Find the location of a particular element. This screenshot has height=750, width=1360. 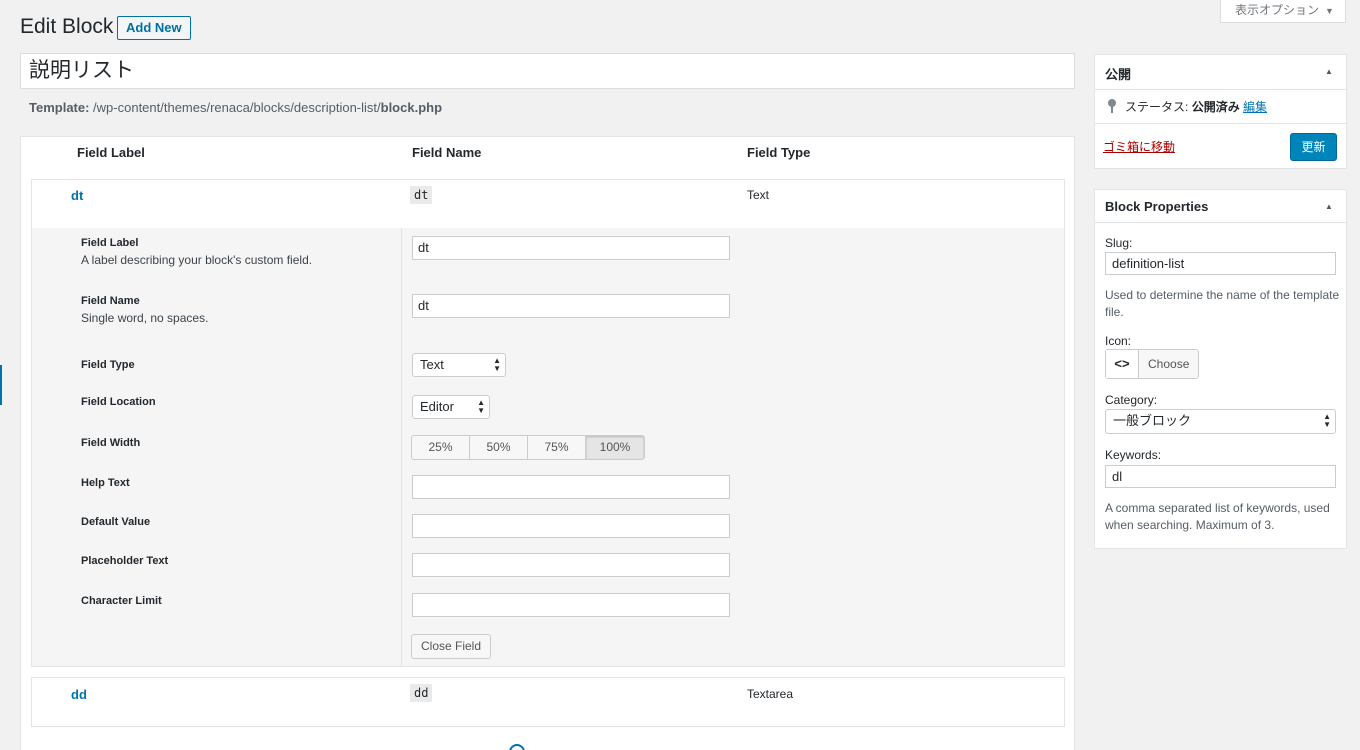

setting-character-limit: Character Limit is located at coordinates (121, 601).